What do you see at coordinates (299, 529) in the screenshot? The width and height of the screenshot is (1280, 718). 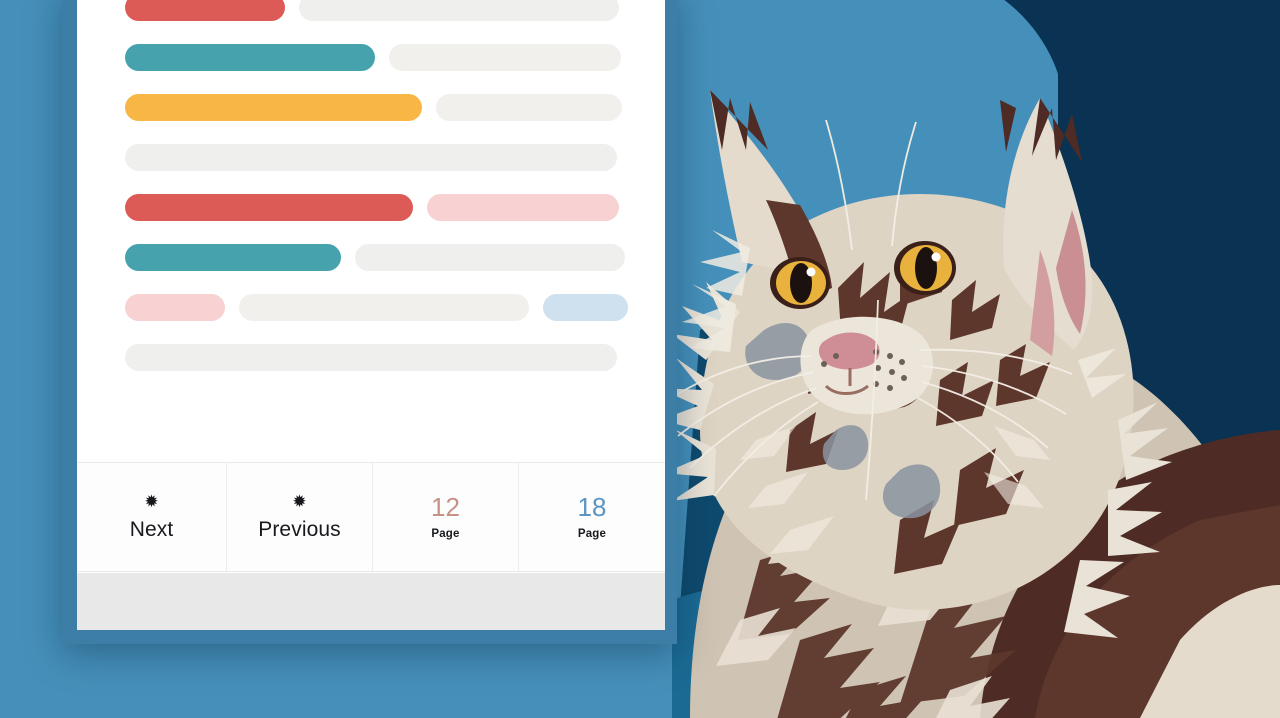 I see `pager-nav-label: Previous` at bounding box center [299, 529].